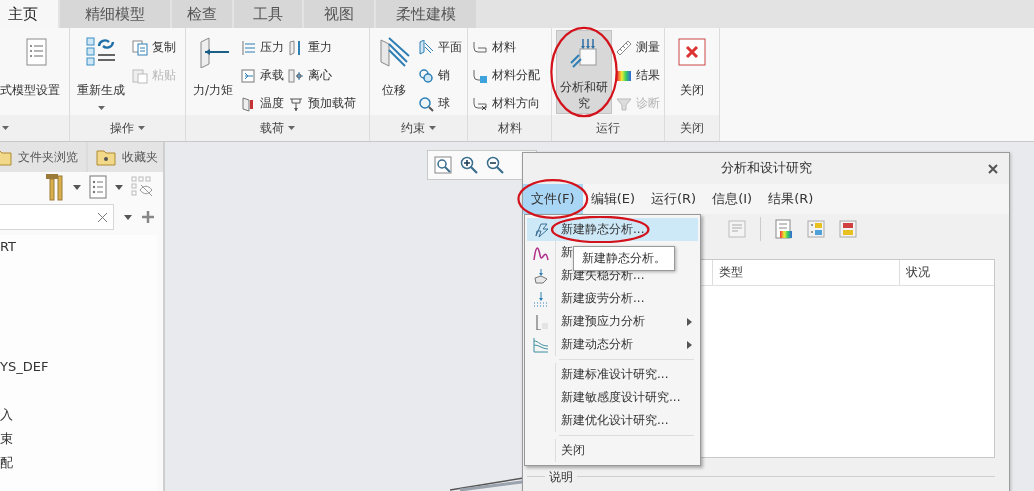  Describe the element at coordinates (140, 75) in the screenshot. I see `paste-icon` at that location.